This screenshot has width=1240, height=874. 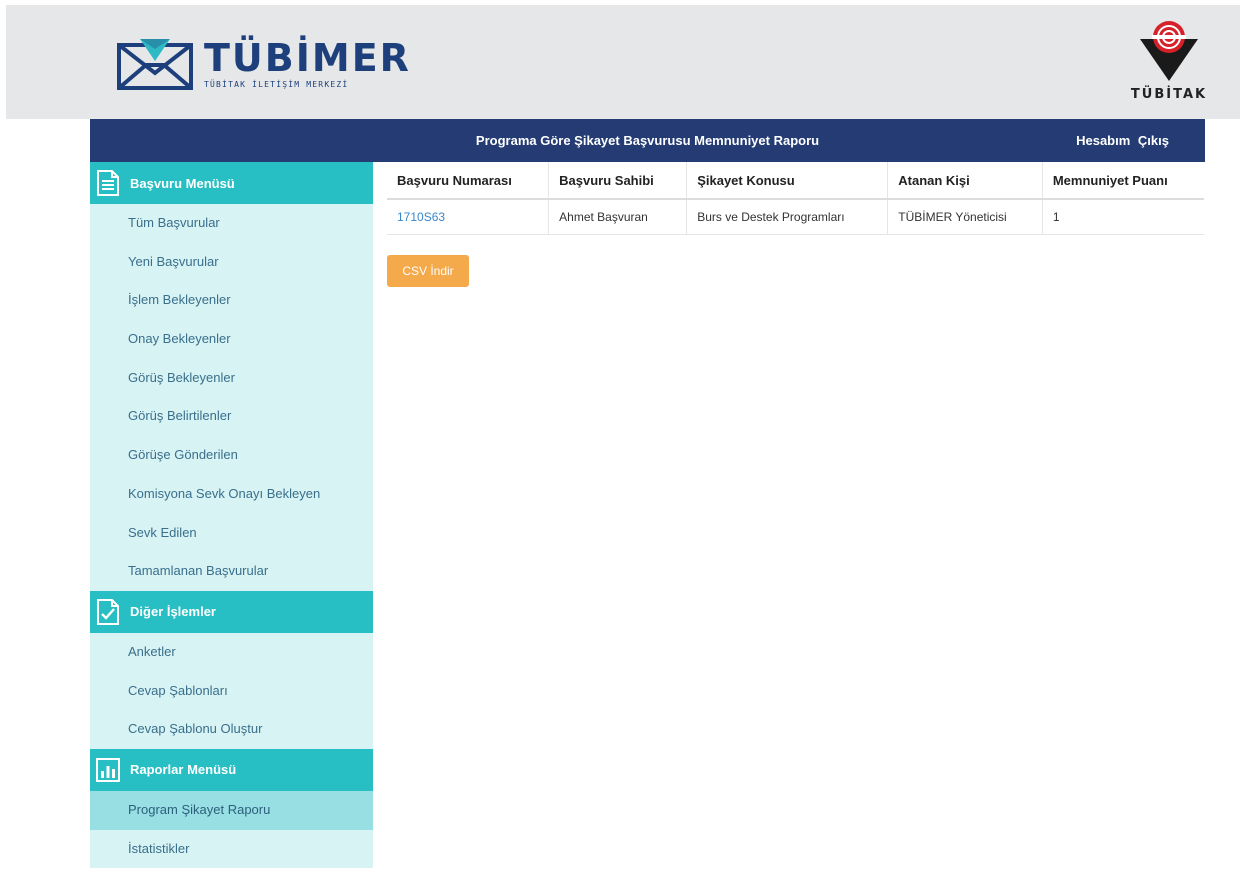 I want to click on application-number-link: 1710S63, so click(x=421, y=217).